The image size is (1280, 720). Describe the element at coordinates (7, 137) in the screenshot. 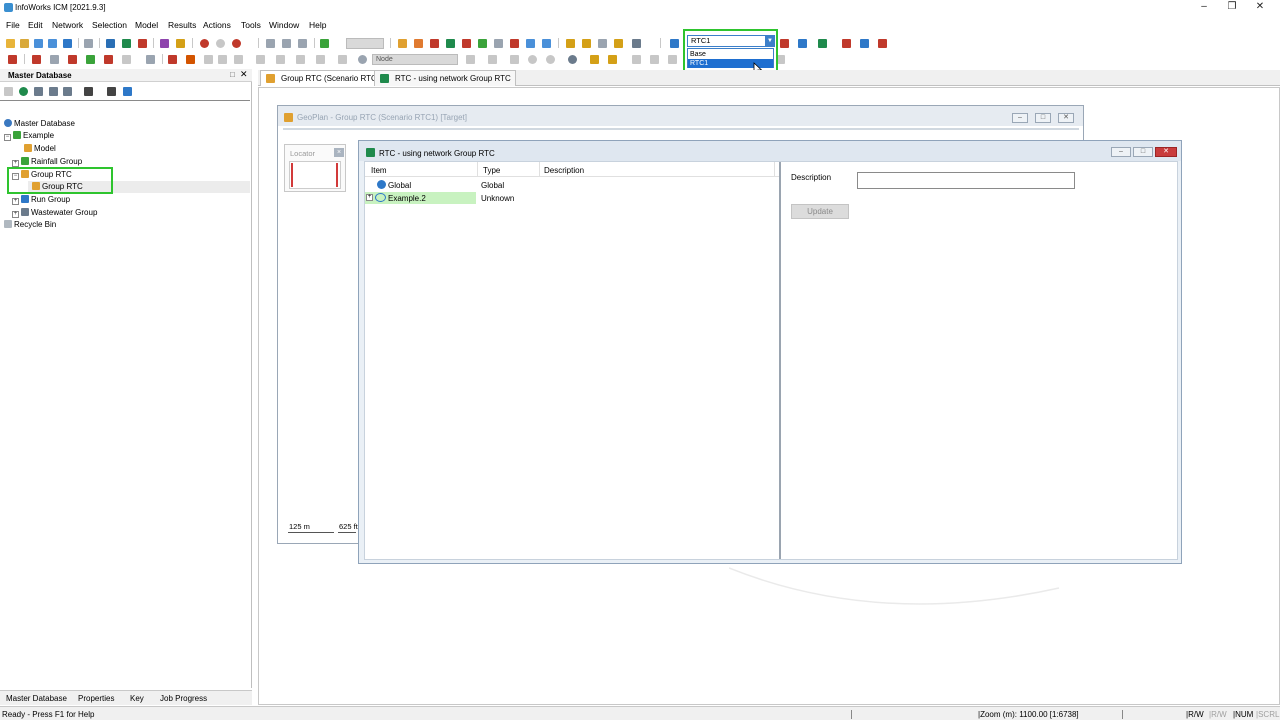

I see `collapse-icon: −` at that location.